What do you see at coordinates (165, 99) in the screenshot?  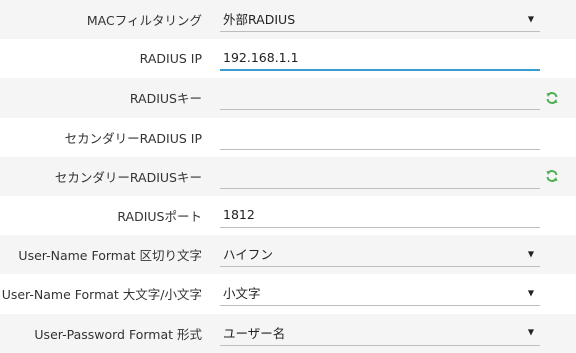 I see `radius-key-label: RADIUSキー` at bounding box center [165, 99].